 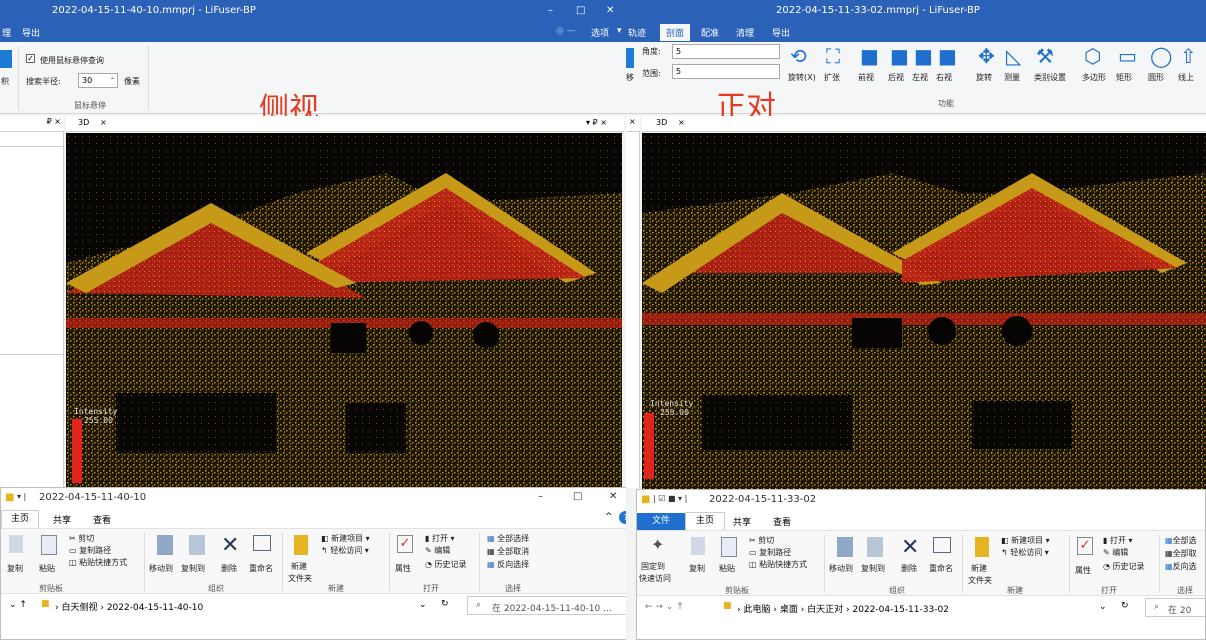 What do you see at coordinates (98, 80) in the screenshot?
I see `radius-input: 30 ⌃` at bounding box center [98, 80].